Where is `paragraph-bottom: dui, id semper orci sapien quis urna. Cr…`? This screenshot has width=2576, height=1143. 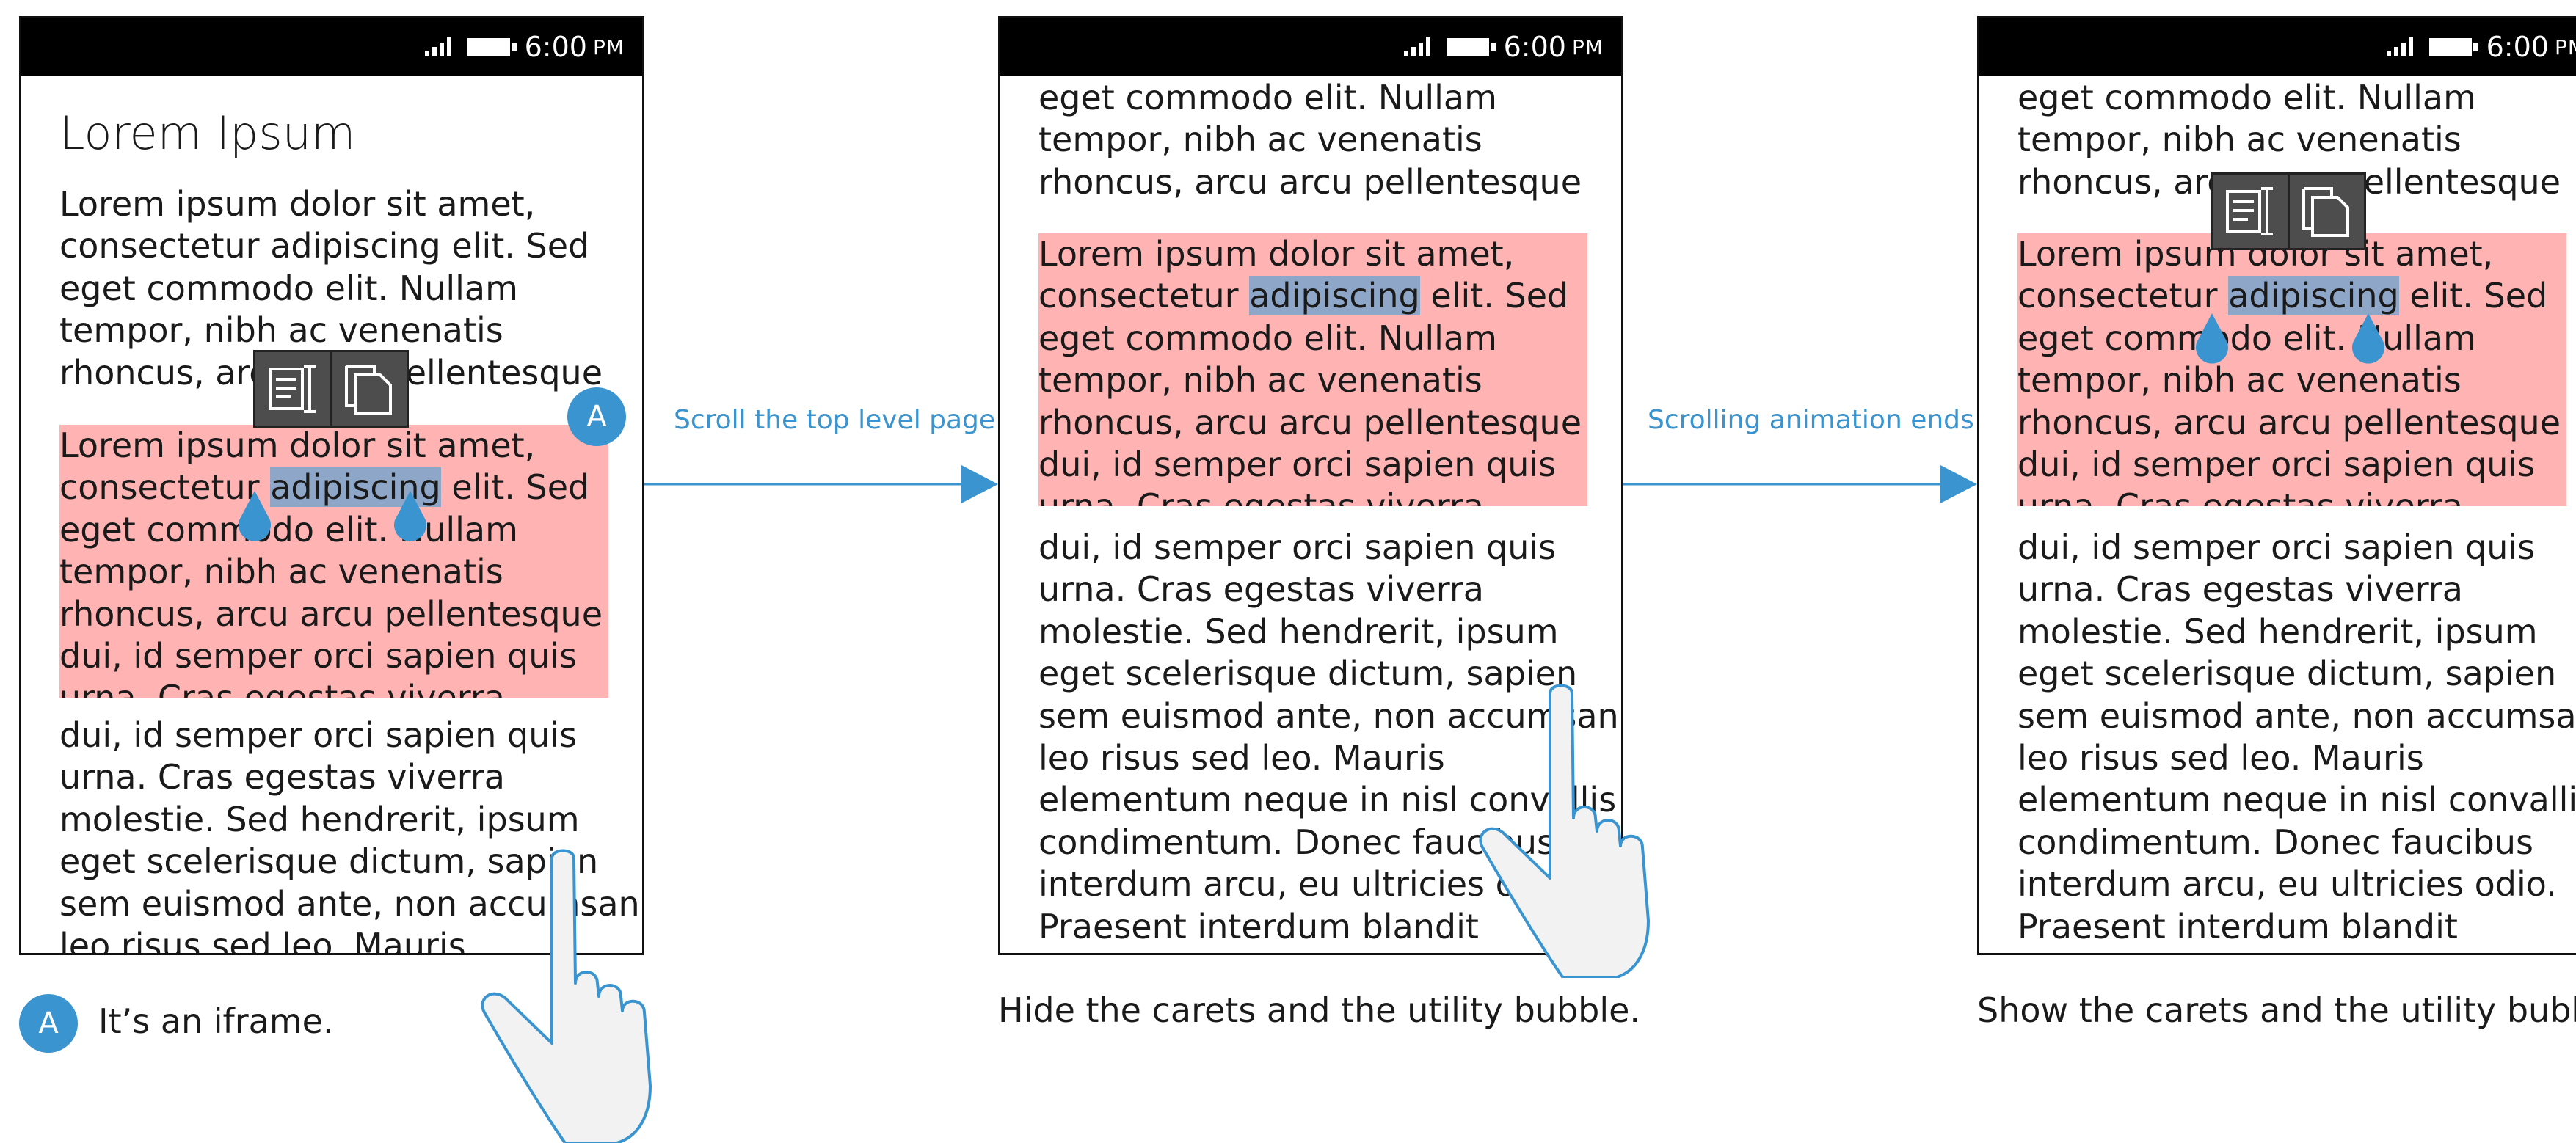
paragraph-bottom: dui, id semper orci sapien quis urna. Cr… is located at coordinates (2296, 738).